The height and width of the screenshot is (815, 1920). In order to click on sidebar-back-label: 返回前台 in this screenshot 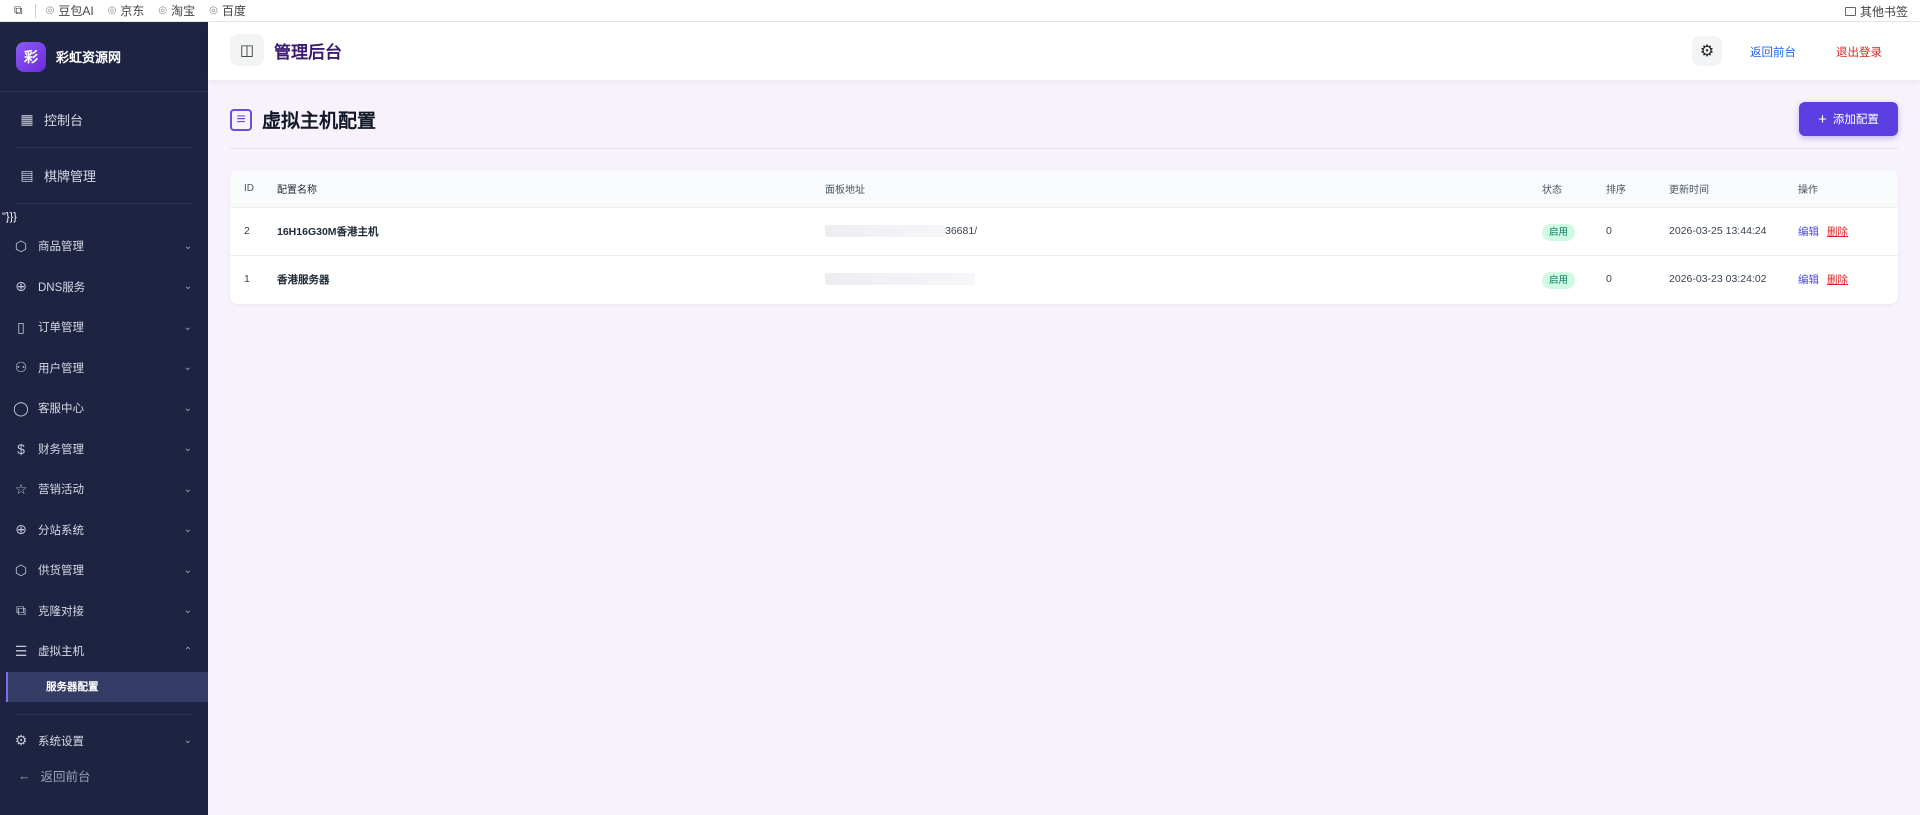, I will do `click(65, 777)`.